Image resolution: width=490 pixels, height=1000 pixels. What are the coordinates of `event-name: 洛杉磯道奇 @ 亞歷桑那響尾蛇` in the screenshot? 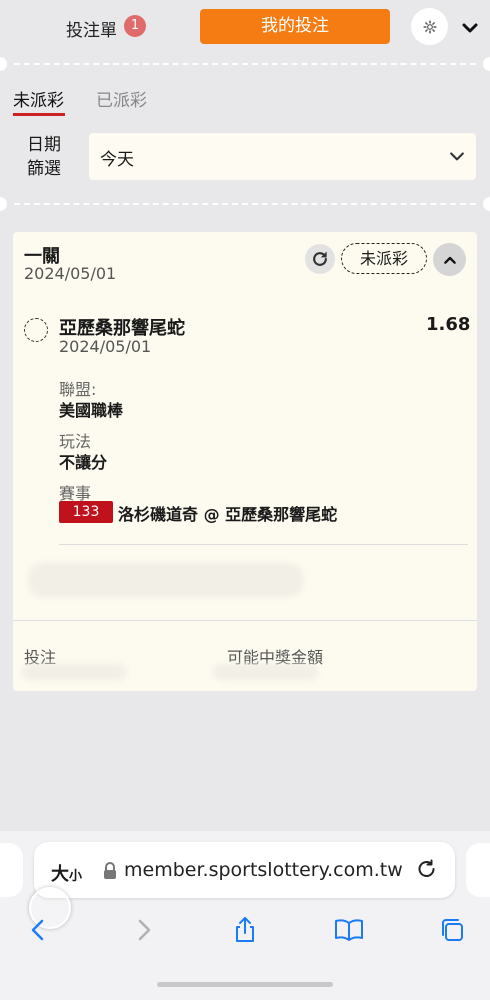 It's located at (228, 514).